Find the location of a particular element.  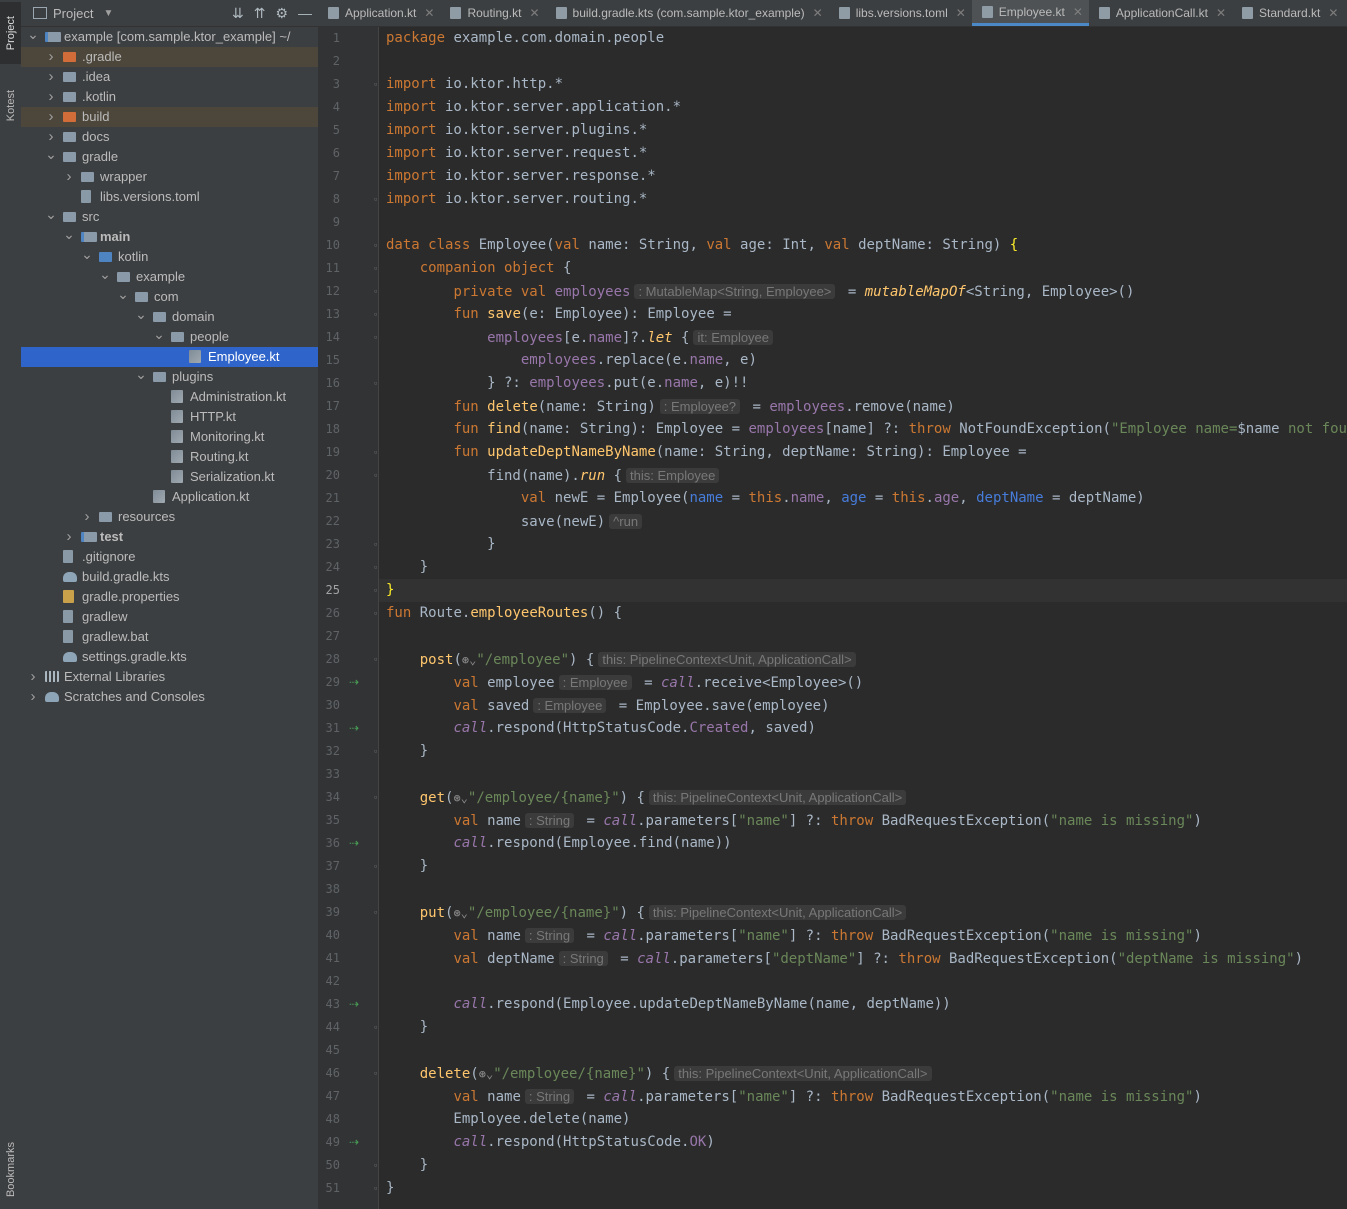

tree-item: ⌄ example [com.sample.ktor_example] ~/ is located at coordinates (169, 37).